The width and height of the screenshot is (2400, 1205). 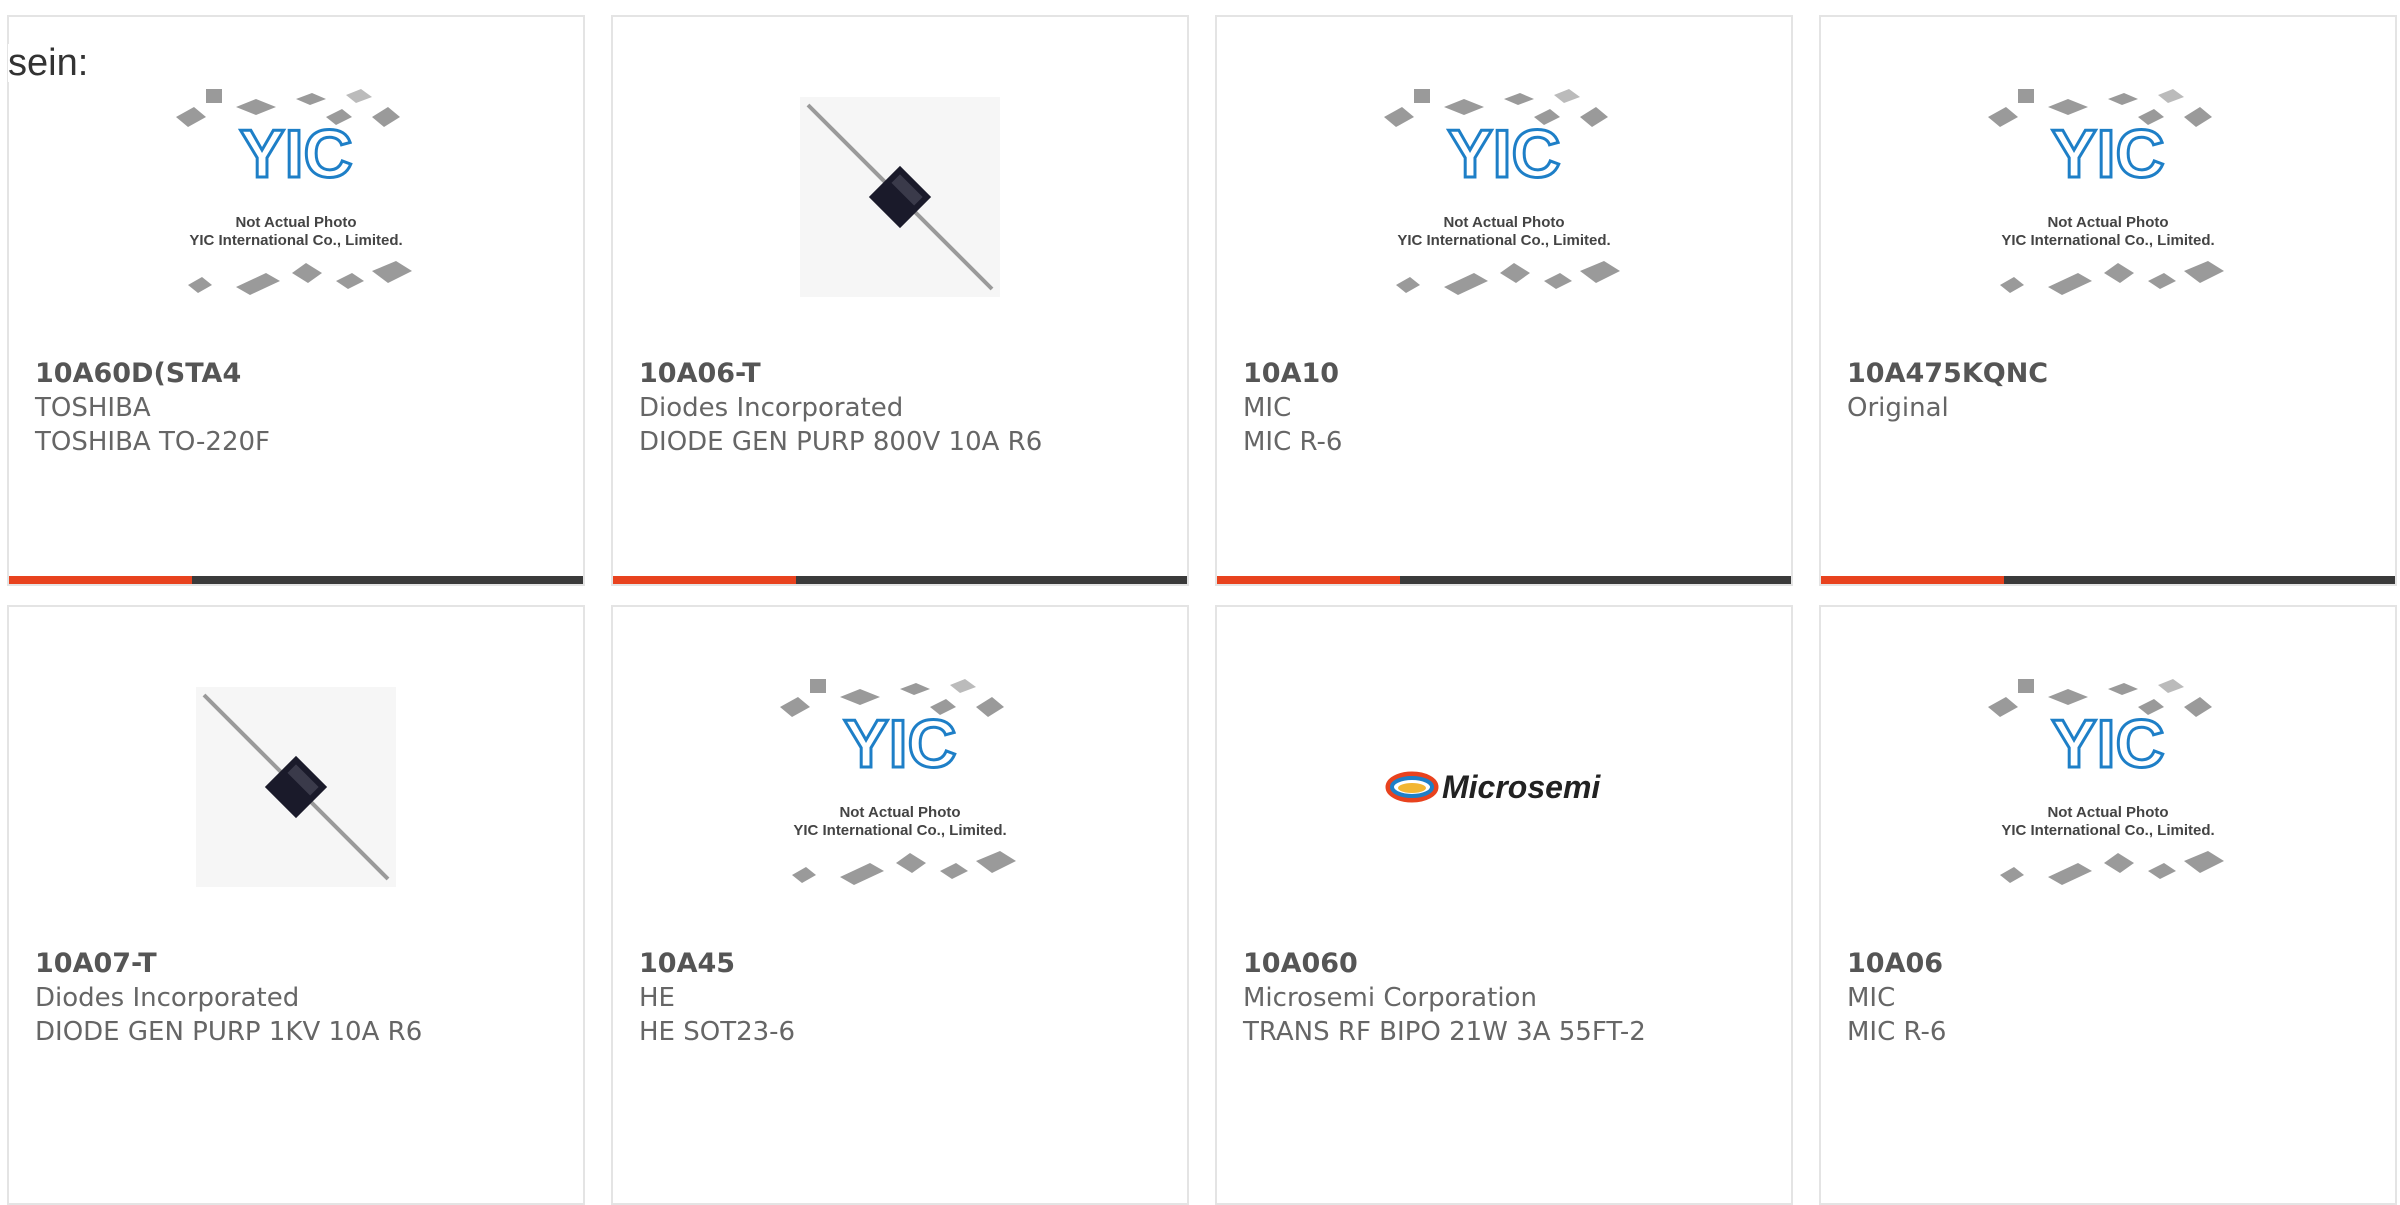 What do you see at coordinates (1390, 998) in the screenshot?
I see `manufacturer: Microsemi Corporation` at bounding box center [1390, 998].